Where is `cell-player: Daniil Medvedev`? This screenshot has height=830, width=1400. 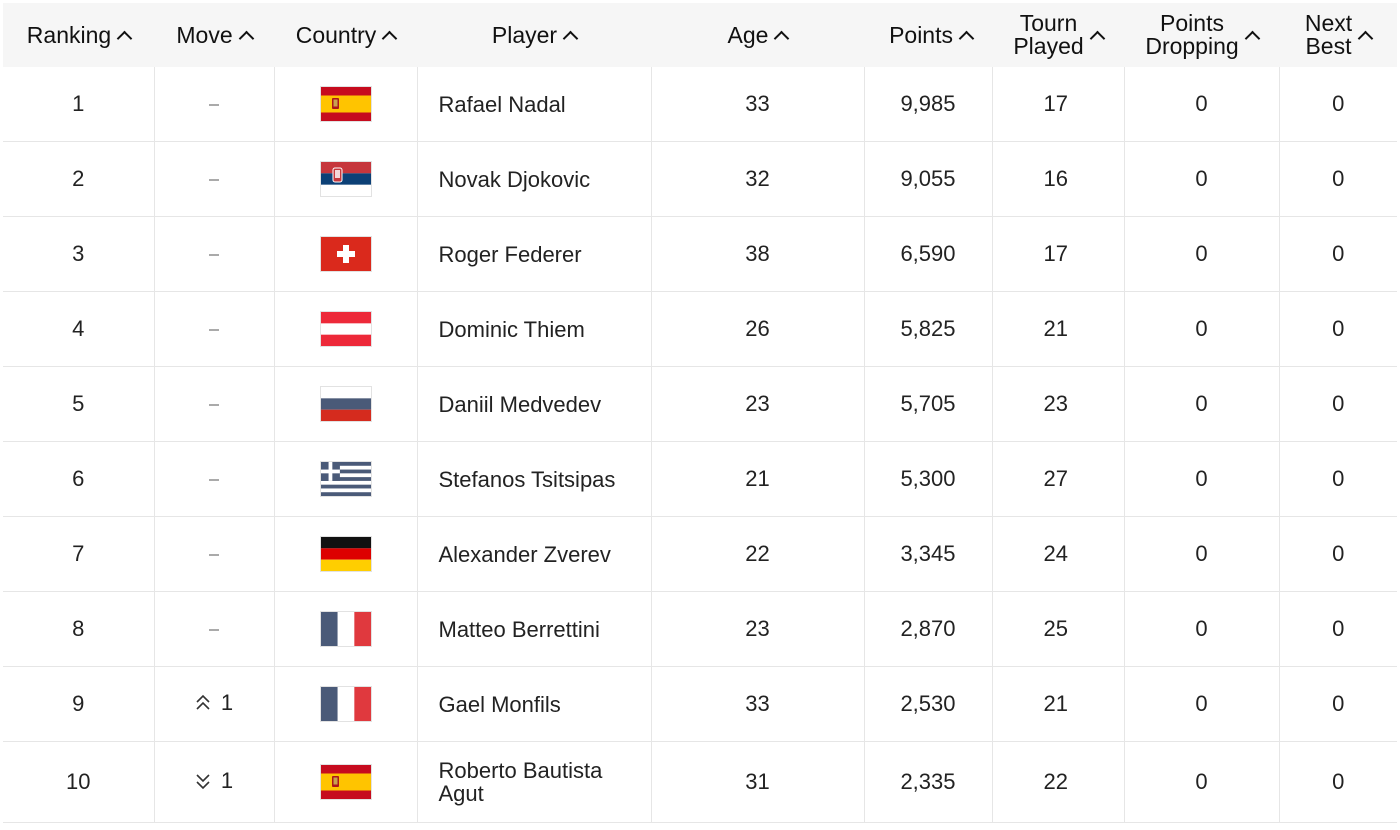 cell-player: Daniil Medvedev is located at coordinates (534, 404).